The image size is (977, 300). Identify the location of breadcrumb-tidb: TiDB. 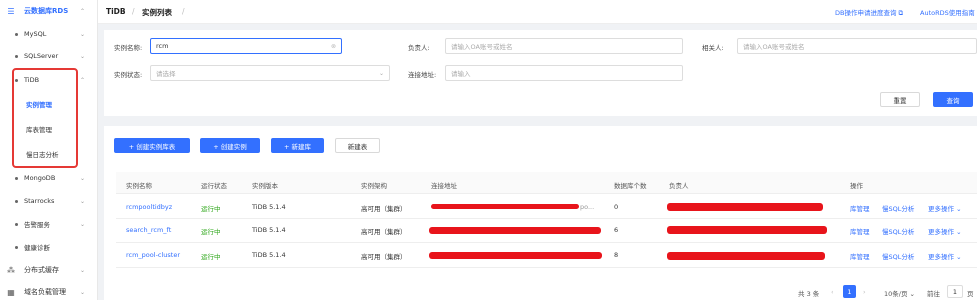
(116, 11).